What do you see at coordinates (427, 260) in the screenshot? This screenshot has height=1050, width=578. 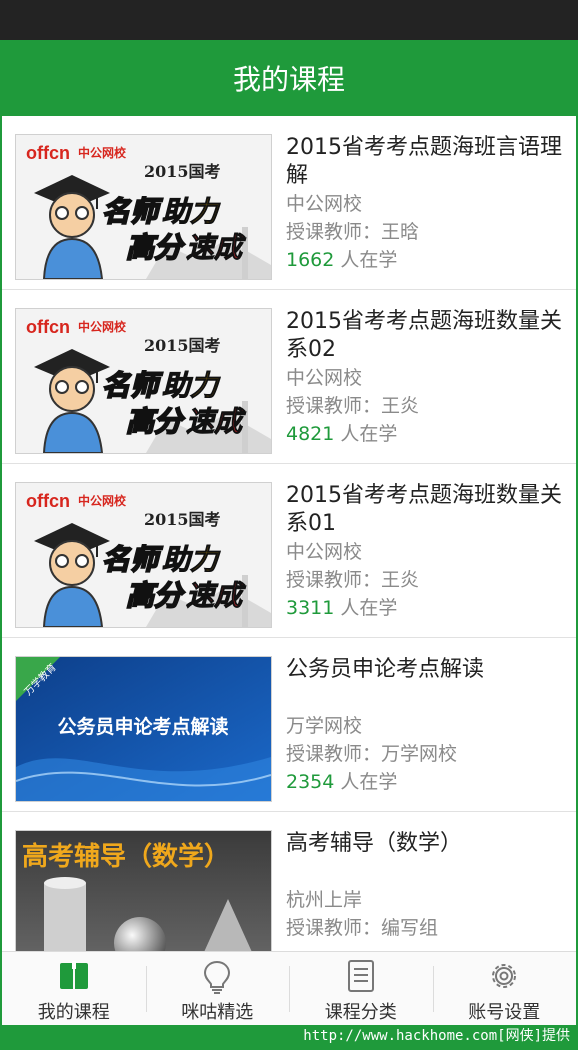 I see `learner-count-row: 1662 人在学` at bounding box center [427, 260].